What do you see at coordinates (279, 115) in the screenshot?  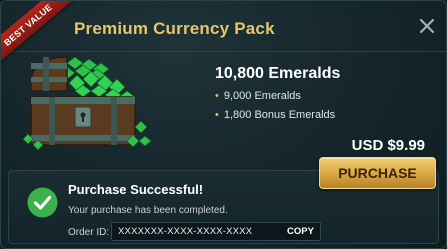 I see `bullet-label: 1,800 Bonus Emeralds` at bounding box center [279, 115].